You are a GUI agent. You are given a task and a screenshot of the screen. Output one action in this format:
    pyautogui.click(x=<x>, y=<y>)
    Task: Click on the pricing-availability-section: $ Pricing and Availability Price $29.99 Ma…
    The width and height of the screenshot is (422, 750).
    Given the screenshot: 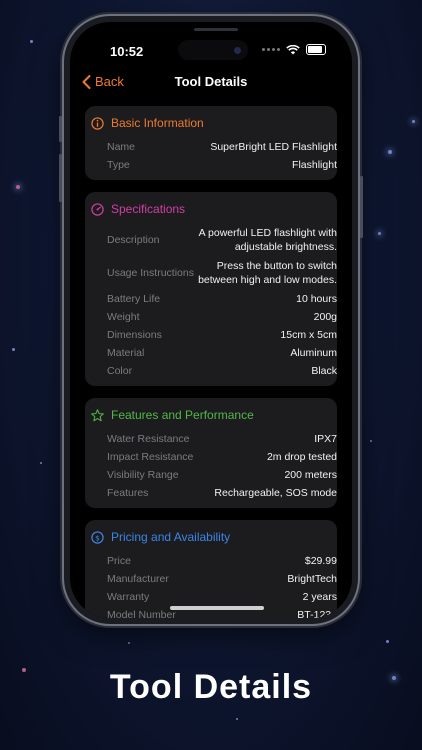 What is the action you would take?
    pyautogui.click(x=211, y=569)
    